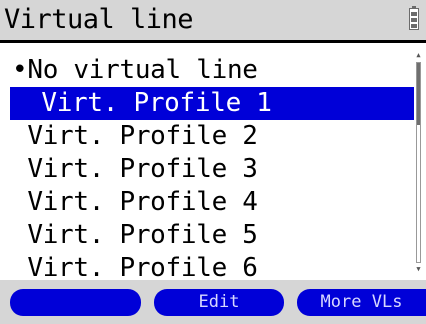 Image resolution: width=426 pixels, height=324 pixels. Describe the element at coordinates (219, 302) in the screenshot. I see `edit-button: Edit` at that location.